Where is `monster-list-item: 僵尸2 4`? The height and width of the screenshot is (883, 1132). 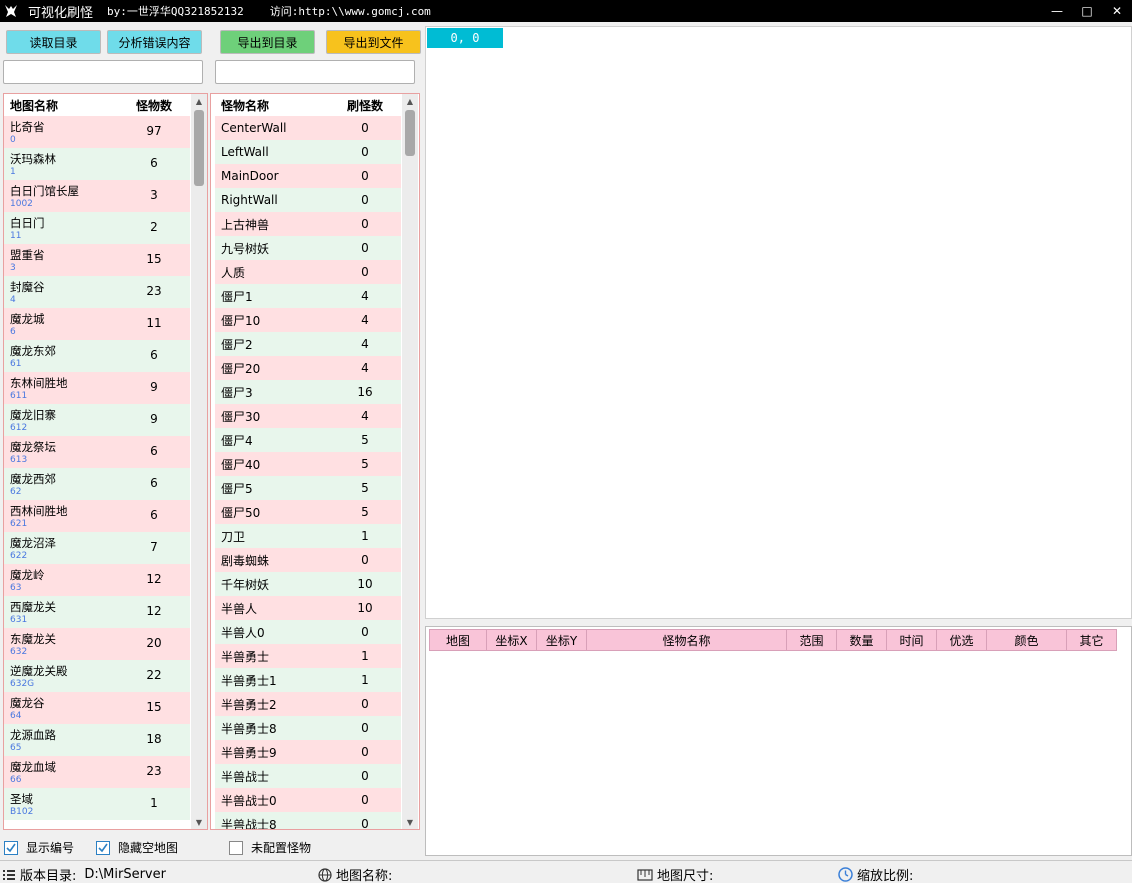
monster-list-item: 僵尸2 4 is located at coordinates (308, 344).